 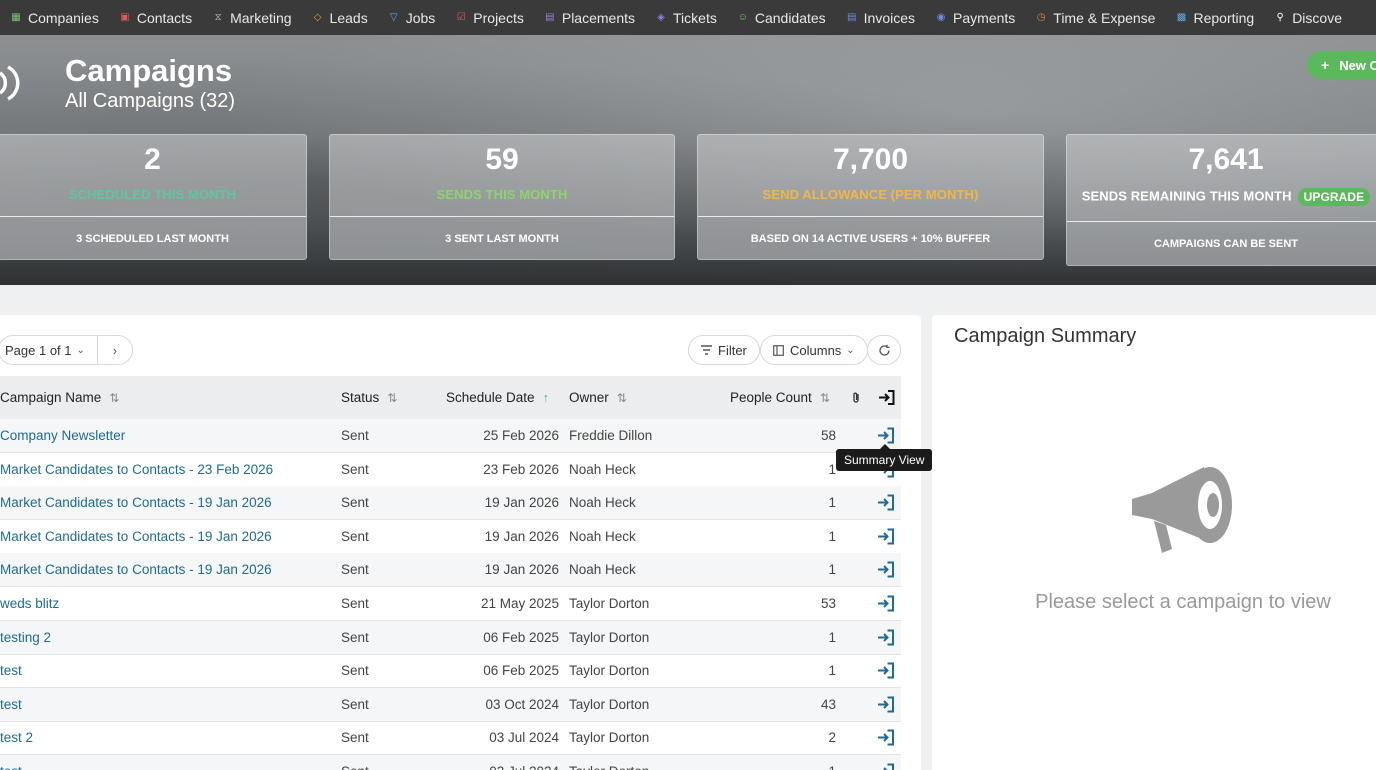 I want to click on campaign-name-link: Company Newsletter, so click(x=62, y=435).